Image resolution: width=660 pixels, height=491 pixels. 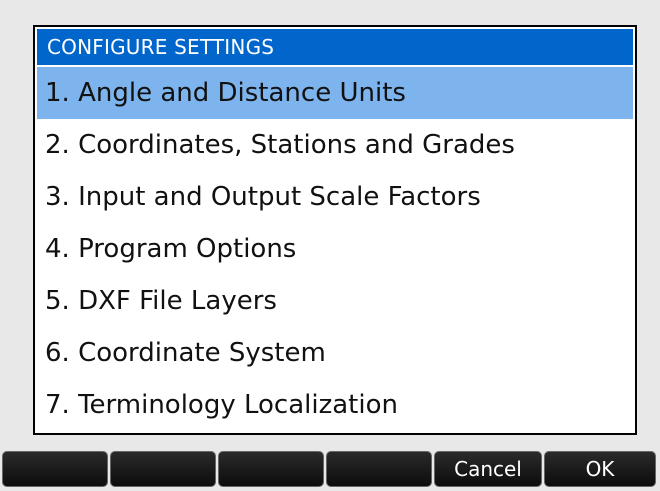 What do you see at coordinates (335, 353) in the screenshot?
I see `menu-item-coordinate-system: 6. Coordinate System` at bounding box center [335, 353].